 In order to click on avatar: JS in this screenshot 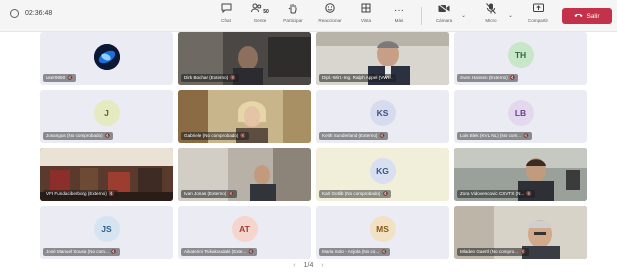, I will do `click(106, 229)`.